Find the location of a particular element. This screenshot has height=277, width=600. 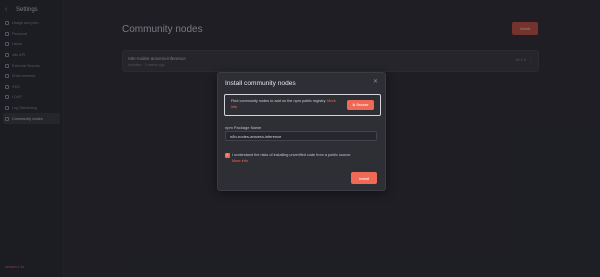

external-link-icon: ⧉ is located at coordinates (354, 105).